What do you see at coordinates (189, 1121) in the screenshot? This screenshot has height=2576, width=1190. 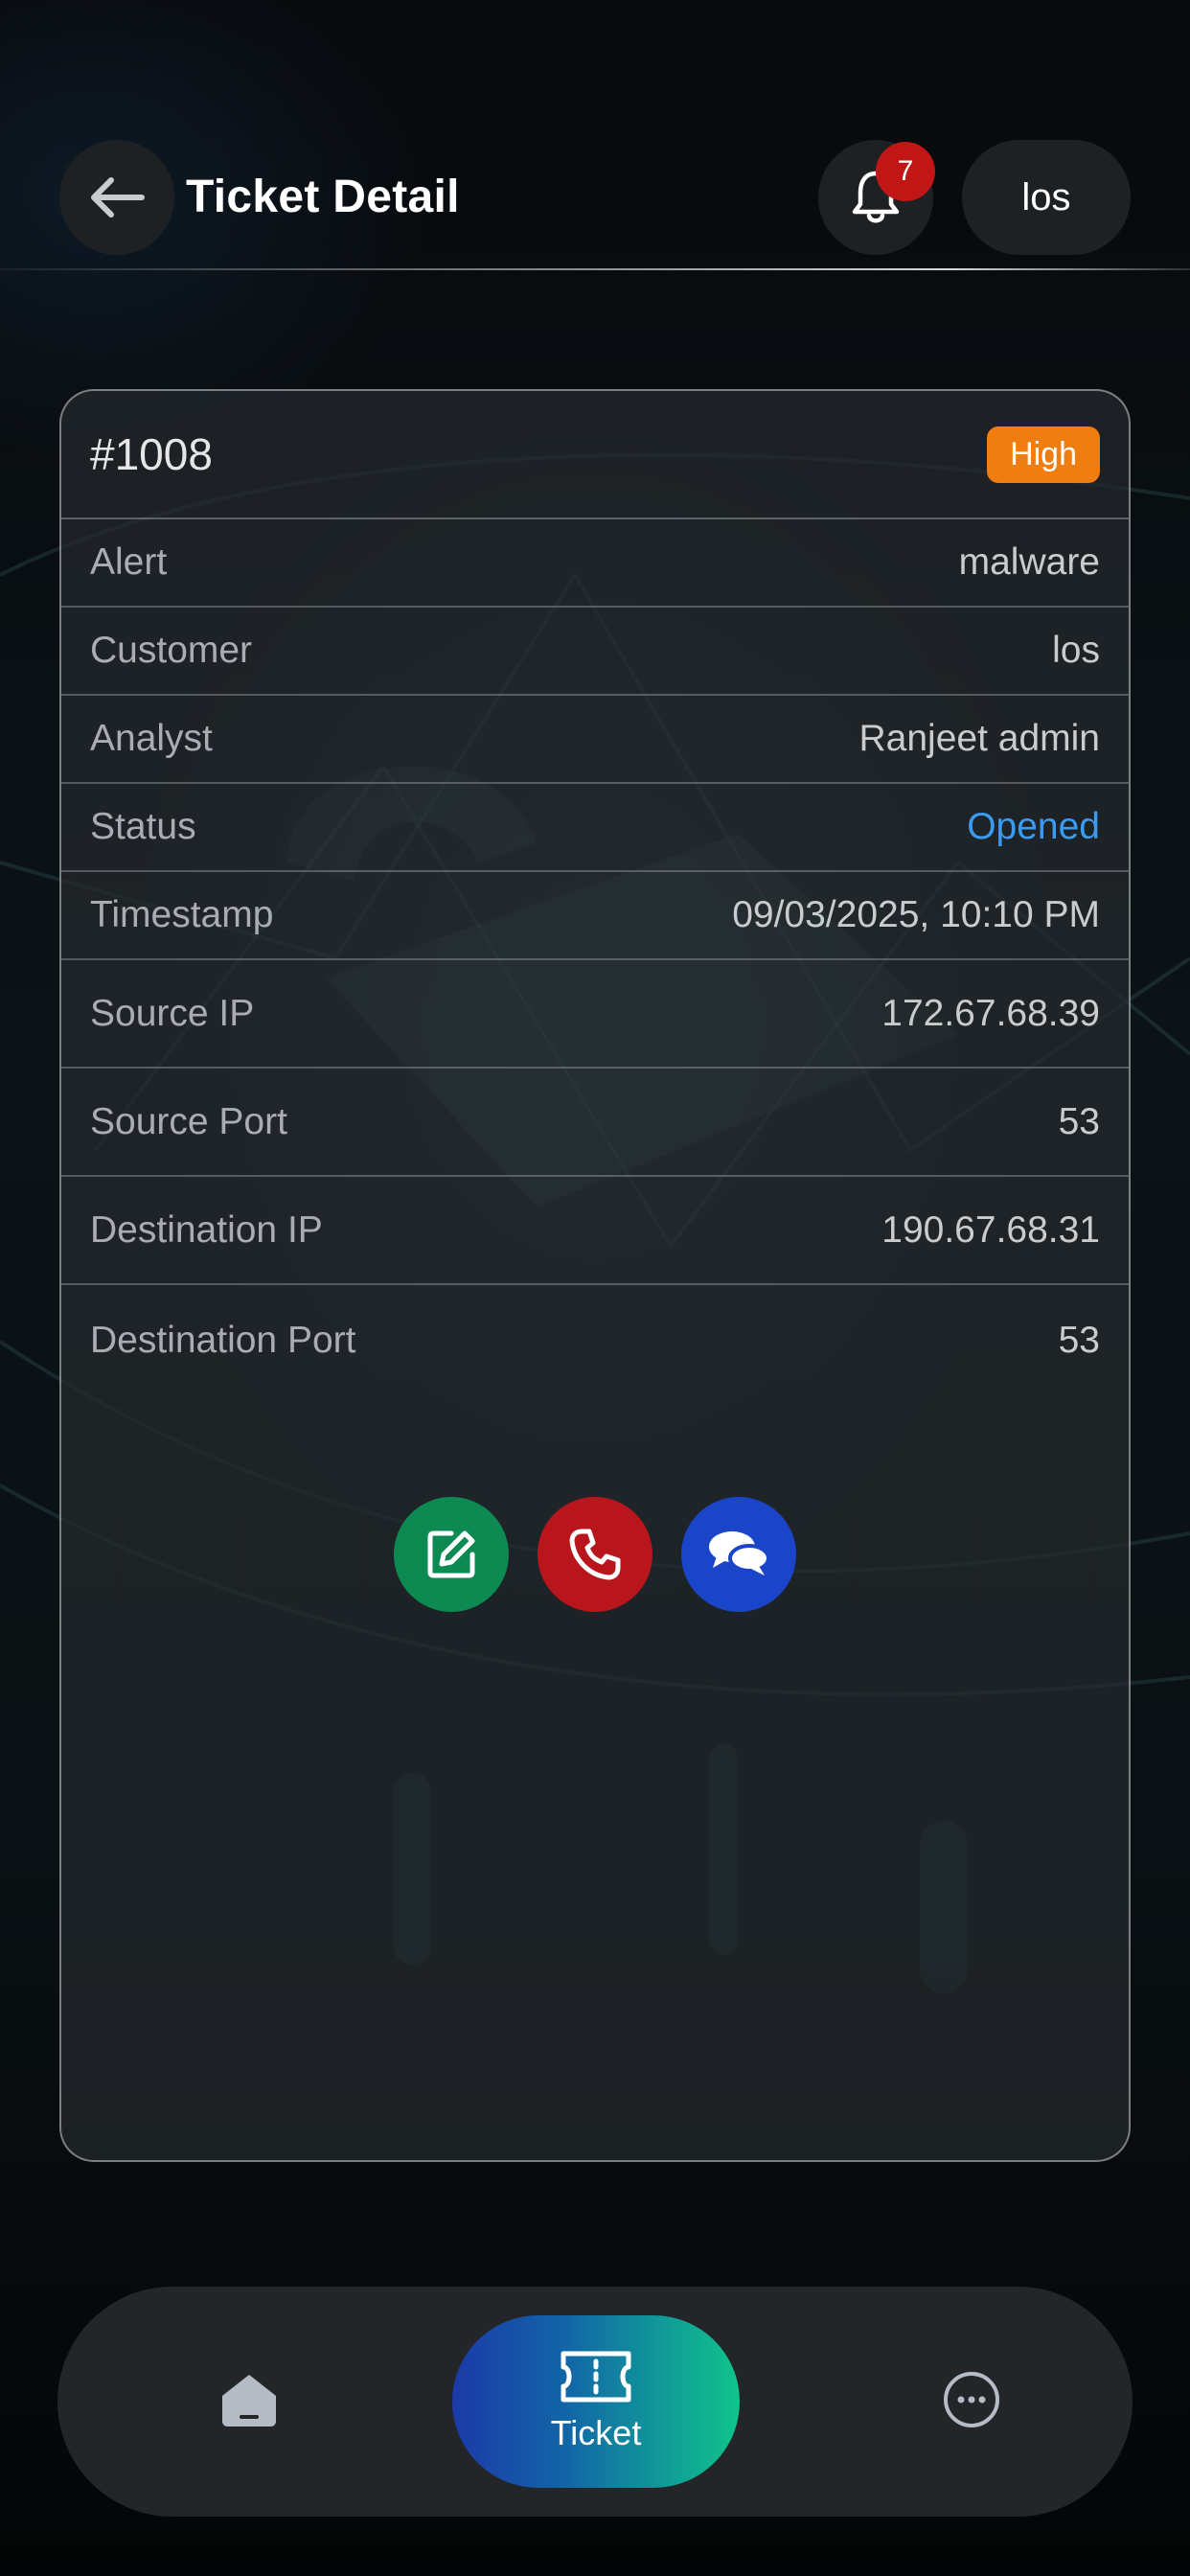 I see `field-label: Source Port` at bounding box center [189, 1121].